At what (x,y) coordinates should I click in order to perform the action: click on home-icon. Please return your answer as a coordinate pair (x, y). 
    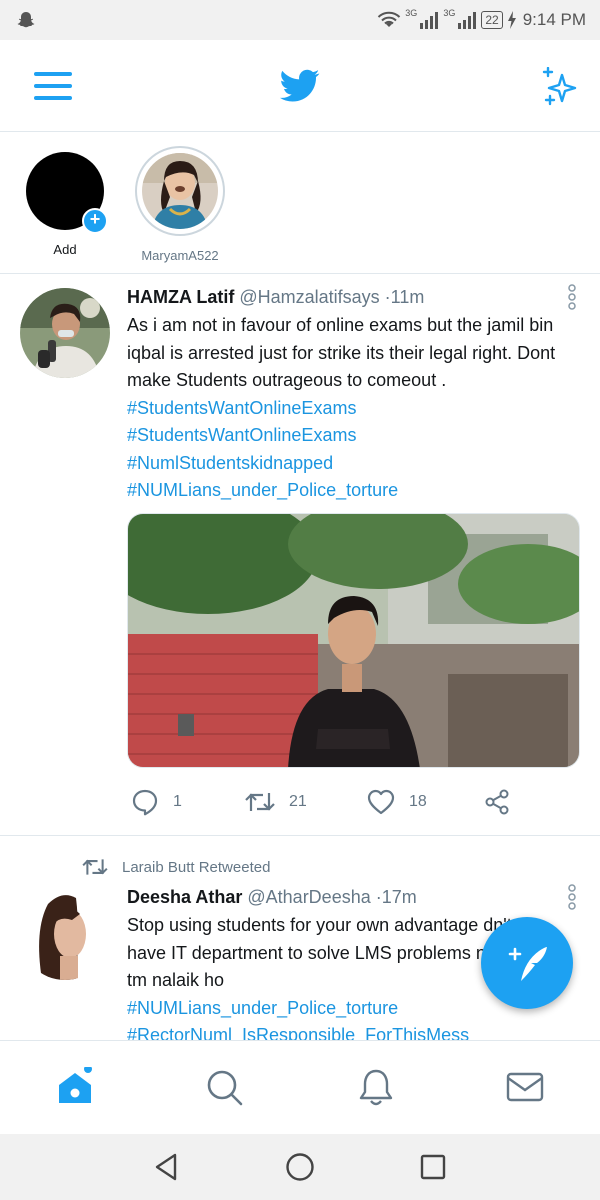
    Looking at the image, I should click on (75, 1087).